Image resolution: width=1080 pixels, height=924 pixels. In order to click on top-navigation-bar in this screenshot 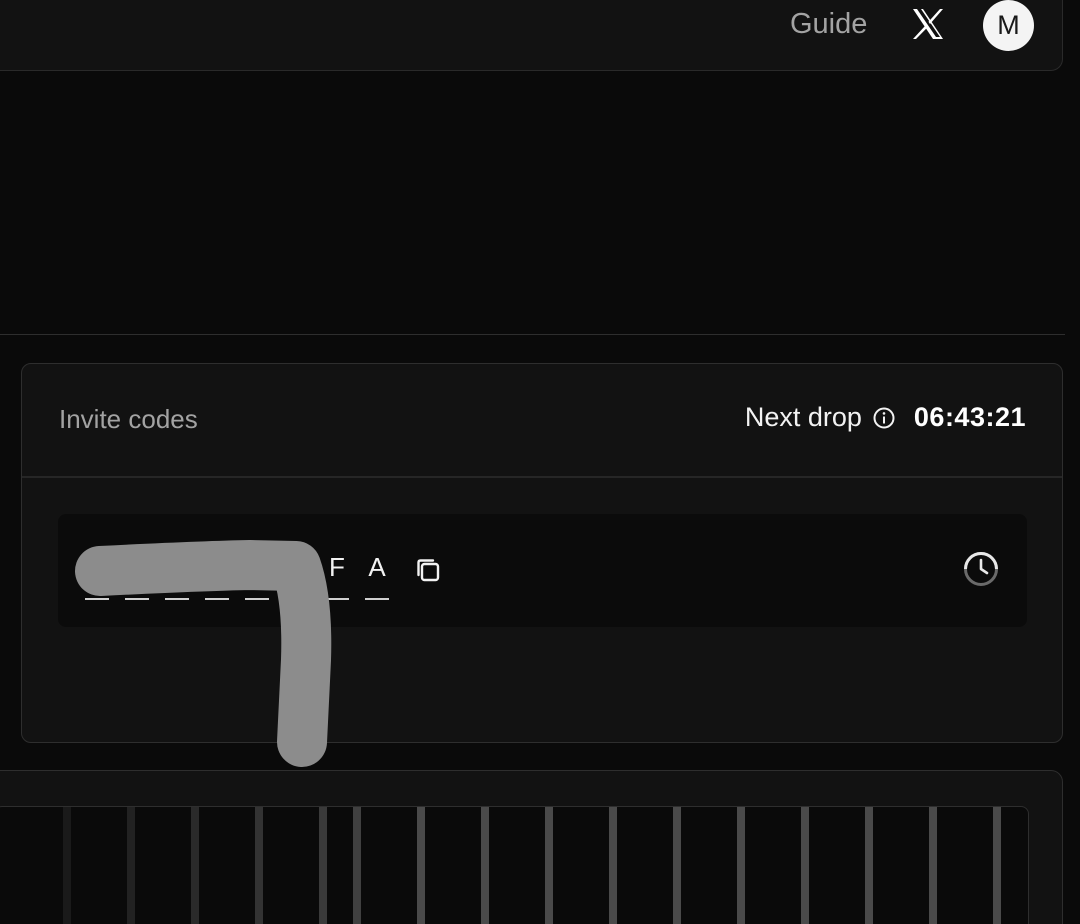, I will do `click(531, 35)`.